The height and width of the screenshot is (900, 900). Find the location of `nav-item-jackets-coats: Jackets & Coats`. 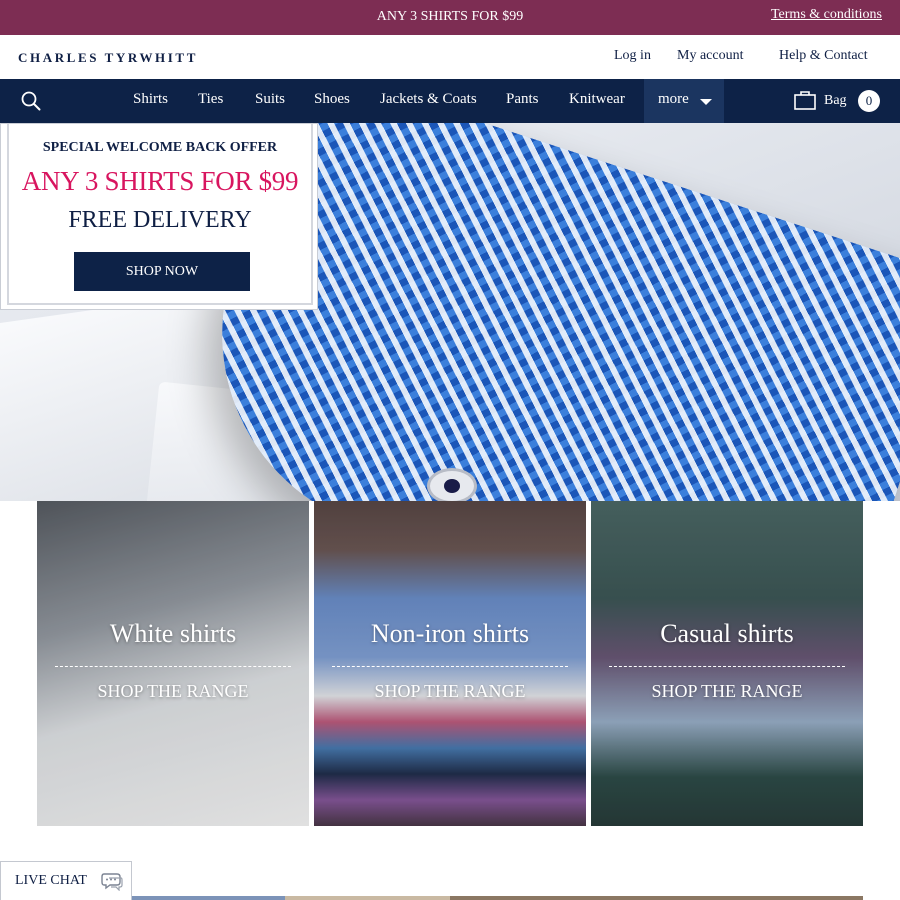

nav-item-jackets-coats: Jackets & Coats is located at coordinates (428, 99).